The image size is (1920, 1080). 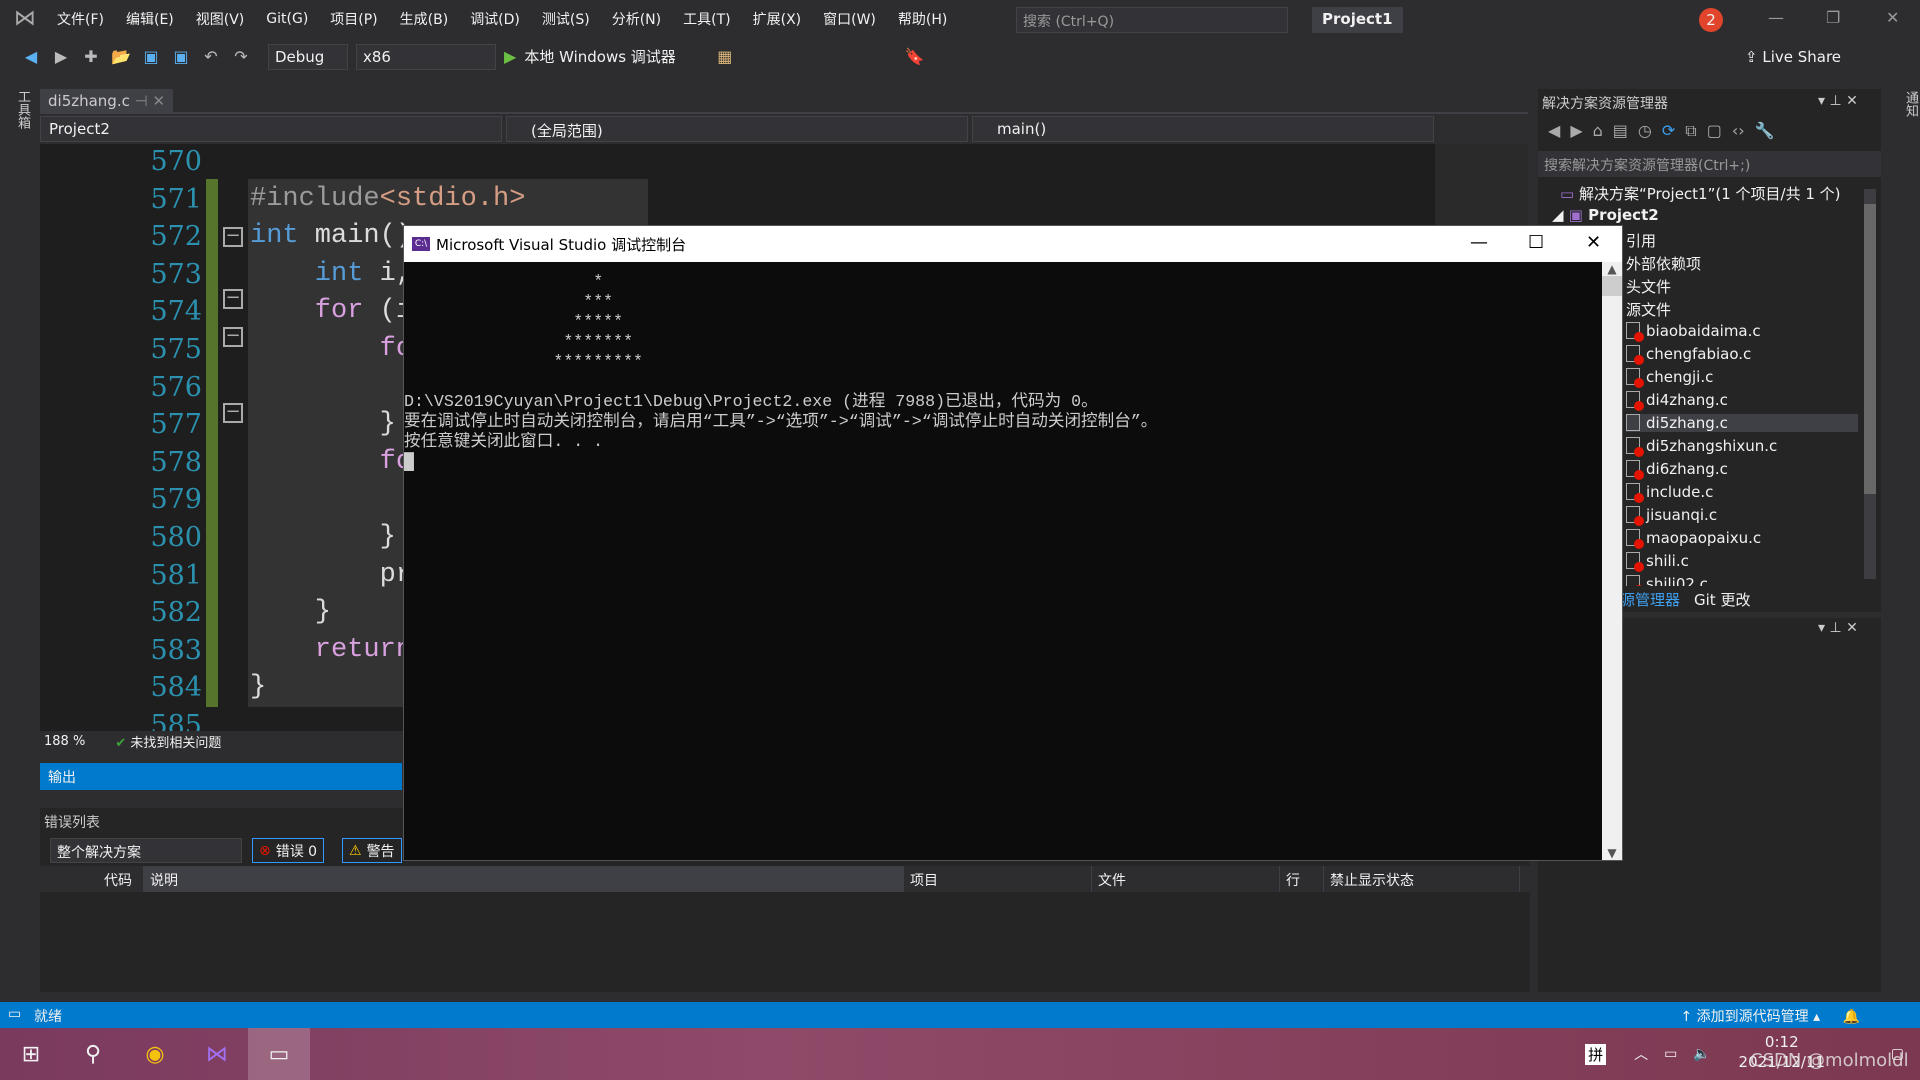 What do you see at coordinates (998, 879) in the screenshot?
I see `column-project: 项目` at bounding box center [998, 879].